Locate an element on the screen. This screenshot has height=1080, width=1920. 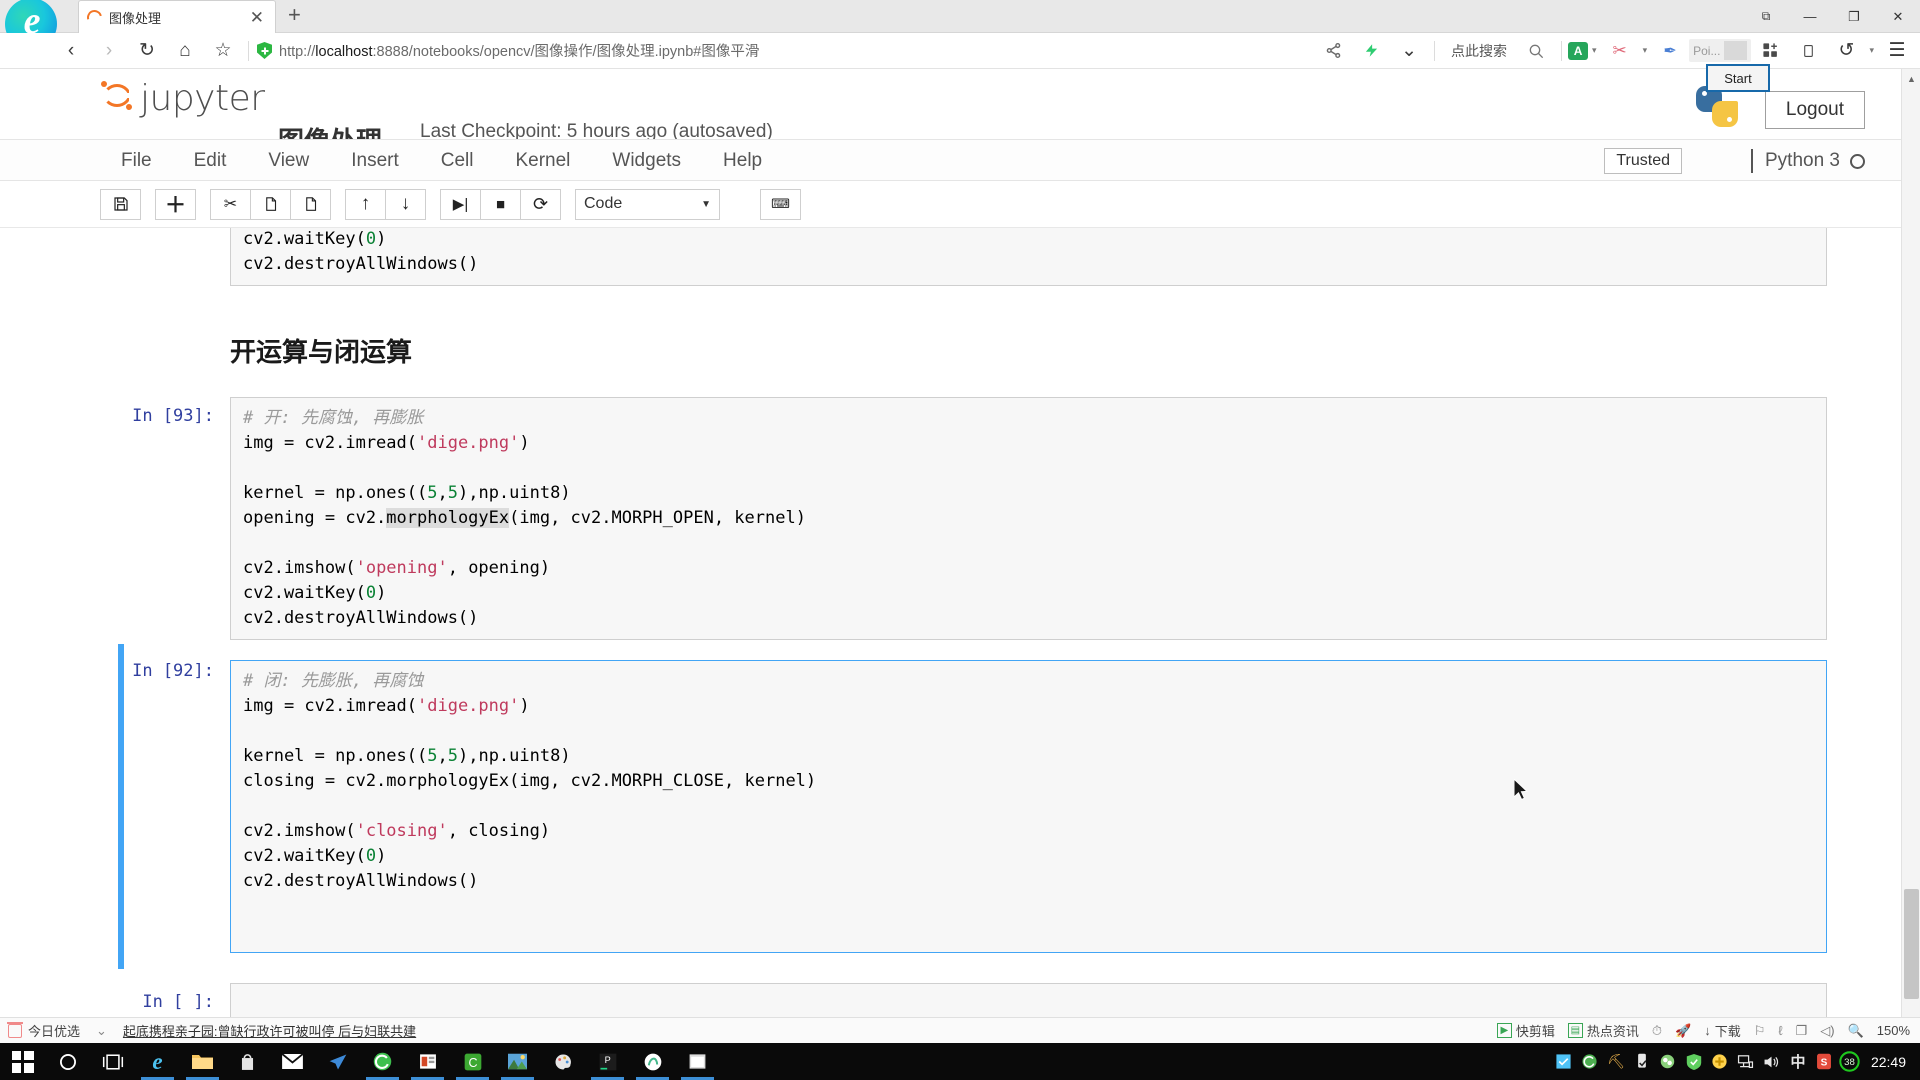
back-icon: ‹ is located at coordinates (71, 51).